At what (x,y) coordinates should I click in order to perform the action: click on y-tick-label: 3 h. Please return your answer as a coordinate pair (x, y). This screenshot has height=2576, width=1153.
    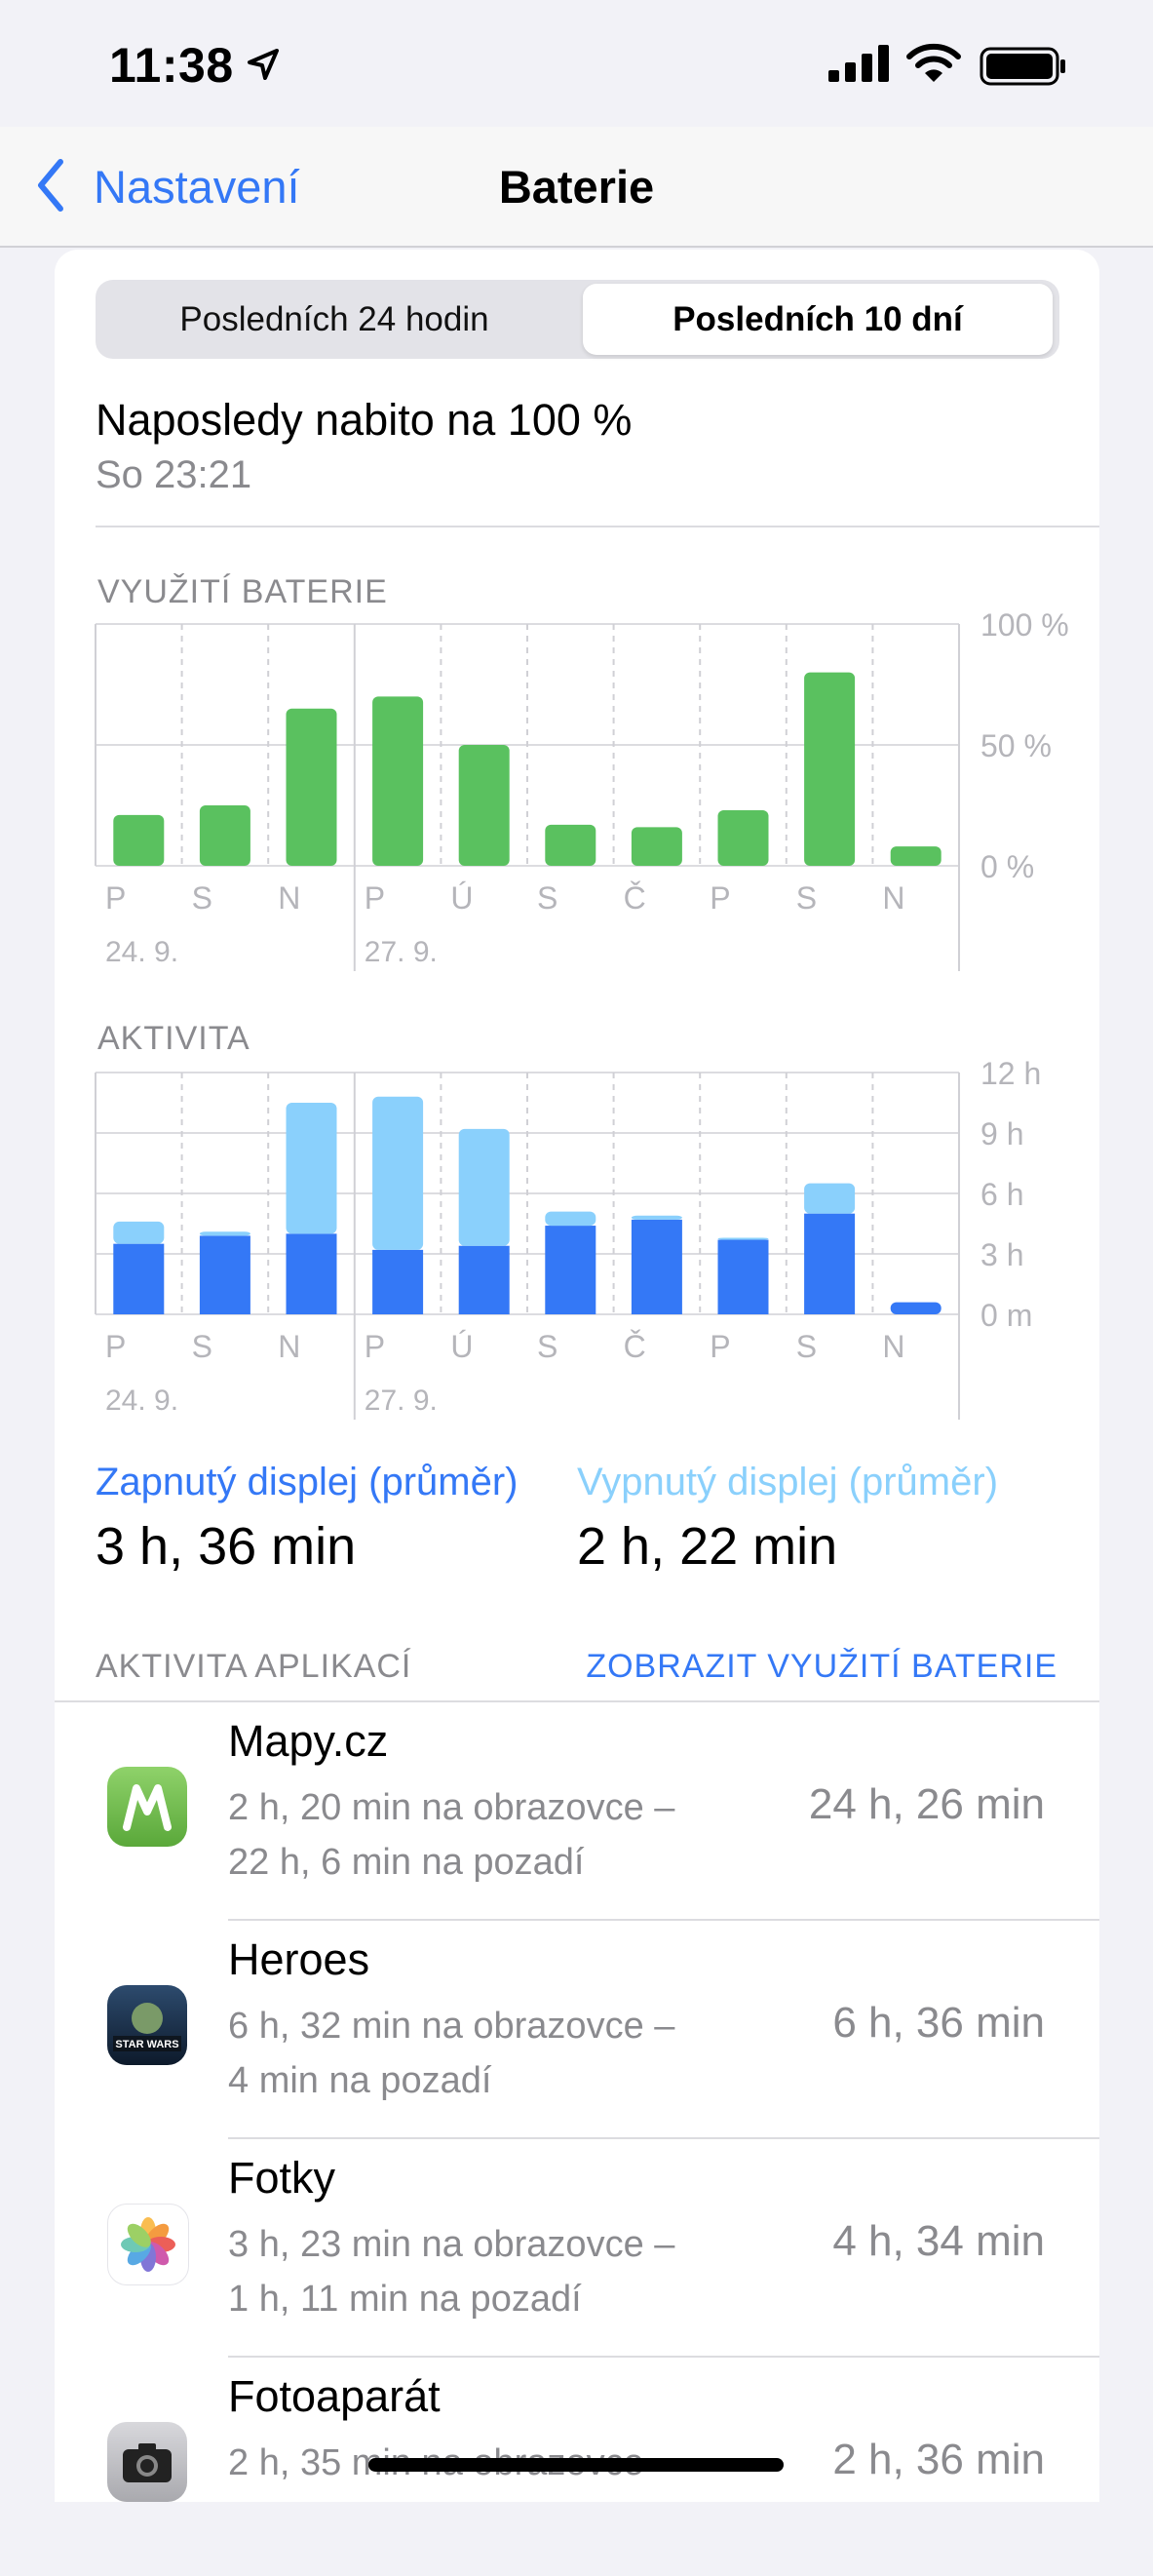
    Looking at the image, I should click on (1001, 1254).